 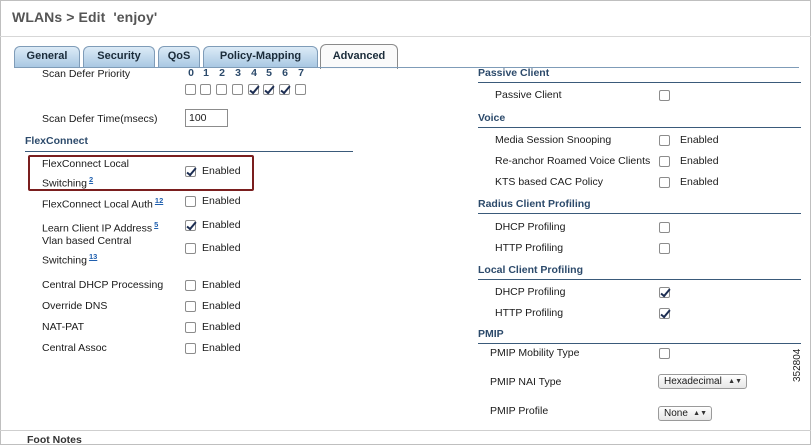 What do you see at coordinates (54, 440) in the screenshot?
I see `foot-notes-heading: Foot Notes` at bounding box center [54, 440].